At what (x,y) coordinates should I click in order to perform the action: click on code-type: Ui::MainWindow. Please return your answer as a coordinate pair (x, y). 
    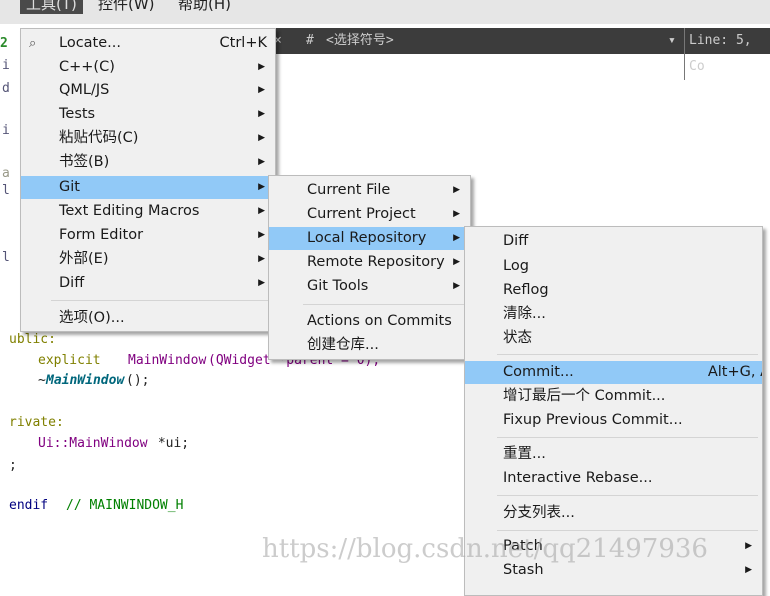
    Looking at the image, I should click on (93, 443).